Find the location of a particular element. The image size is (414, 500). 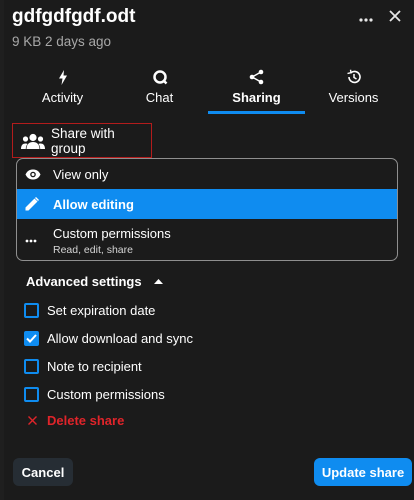

tab-versions-label: Versions is located at coordinates (353, 97).